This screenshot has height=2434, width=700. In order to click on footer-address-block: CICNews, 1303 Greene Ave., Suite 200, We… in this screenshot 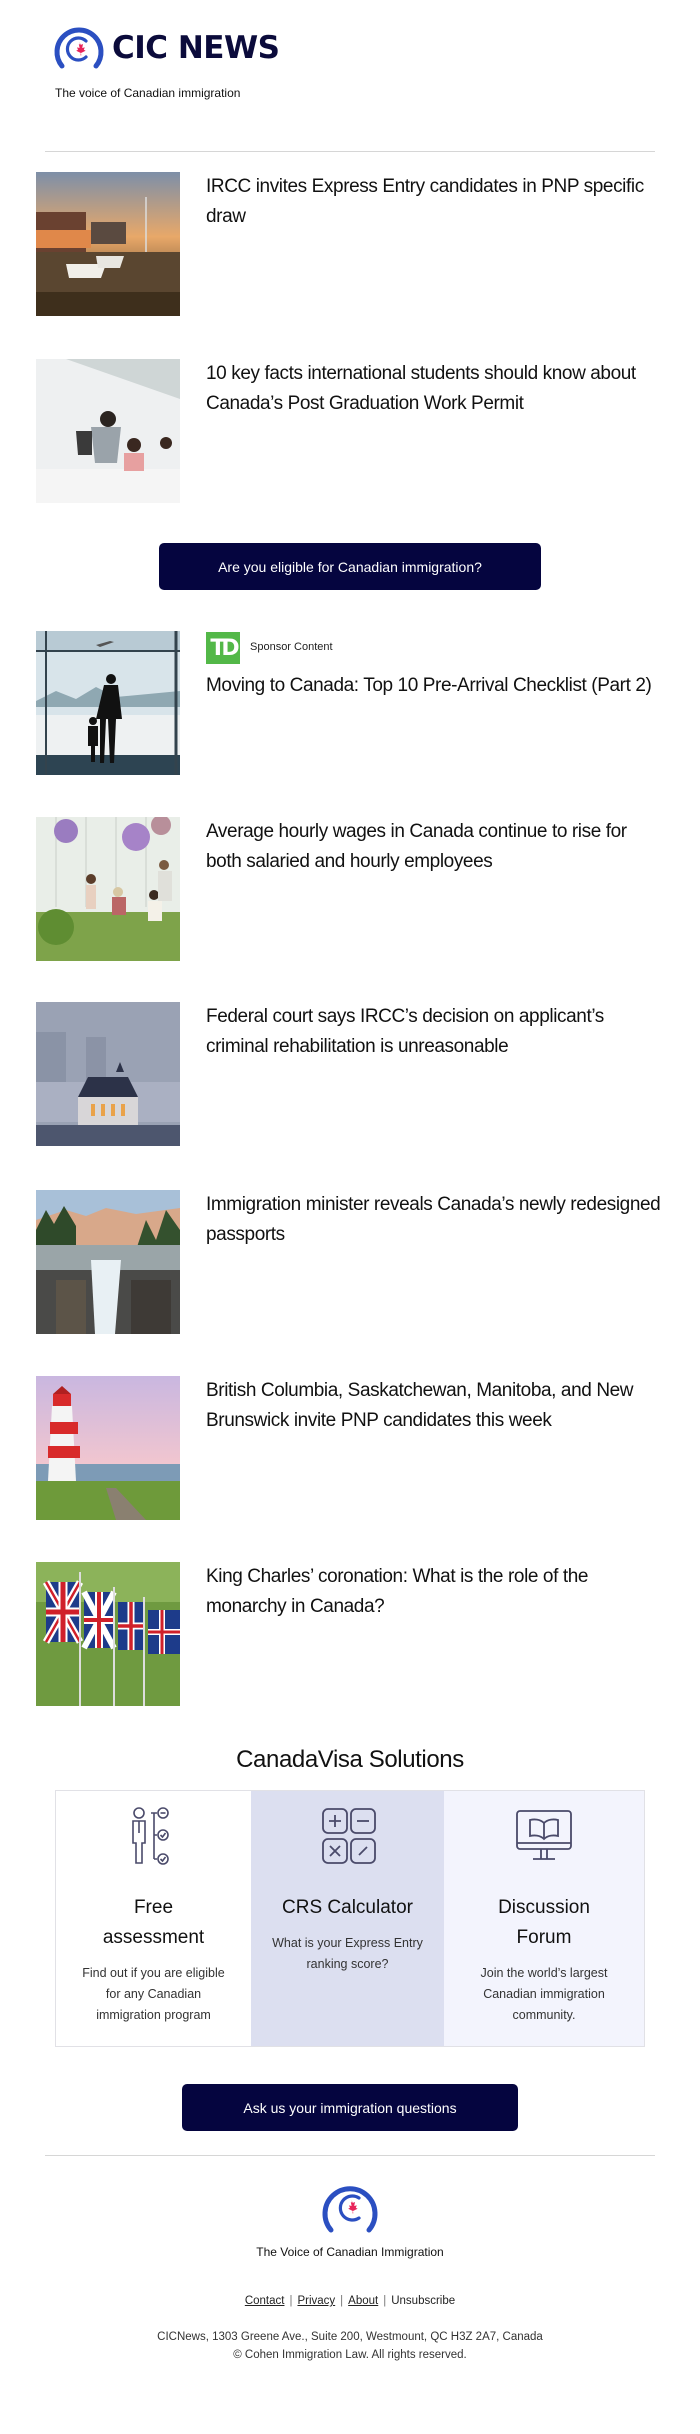, I will do `click(350, 2346)`.